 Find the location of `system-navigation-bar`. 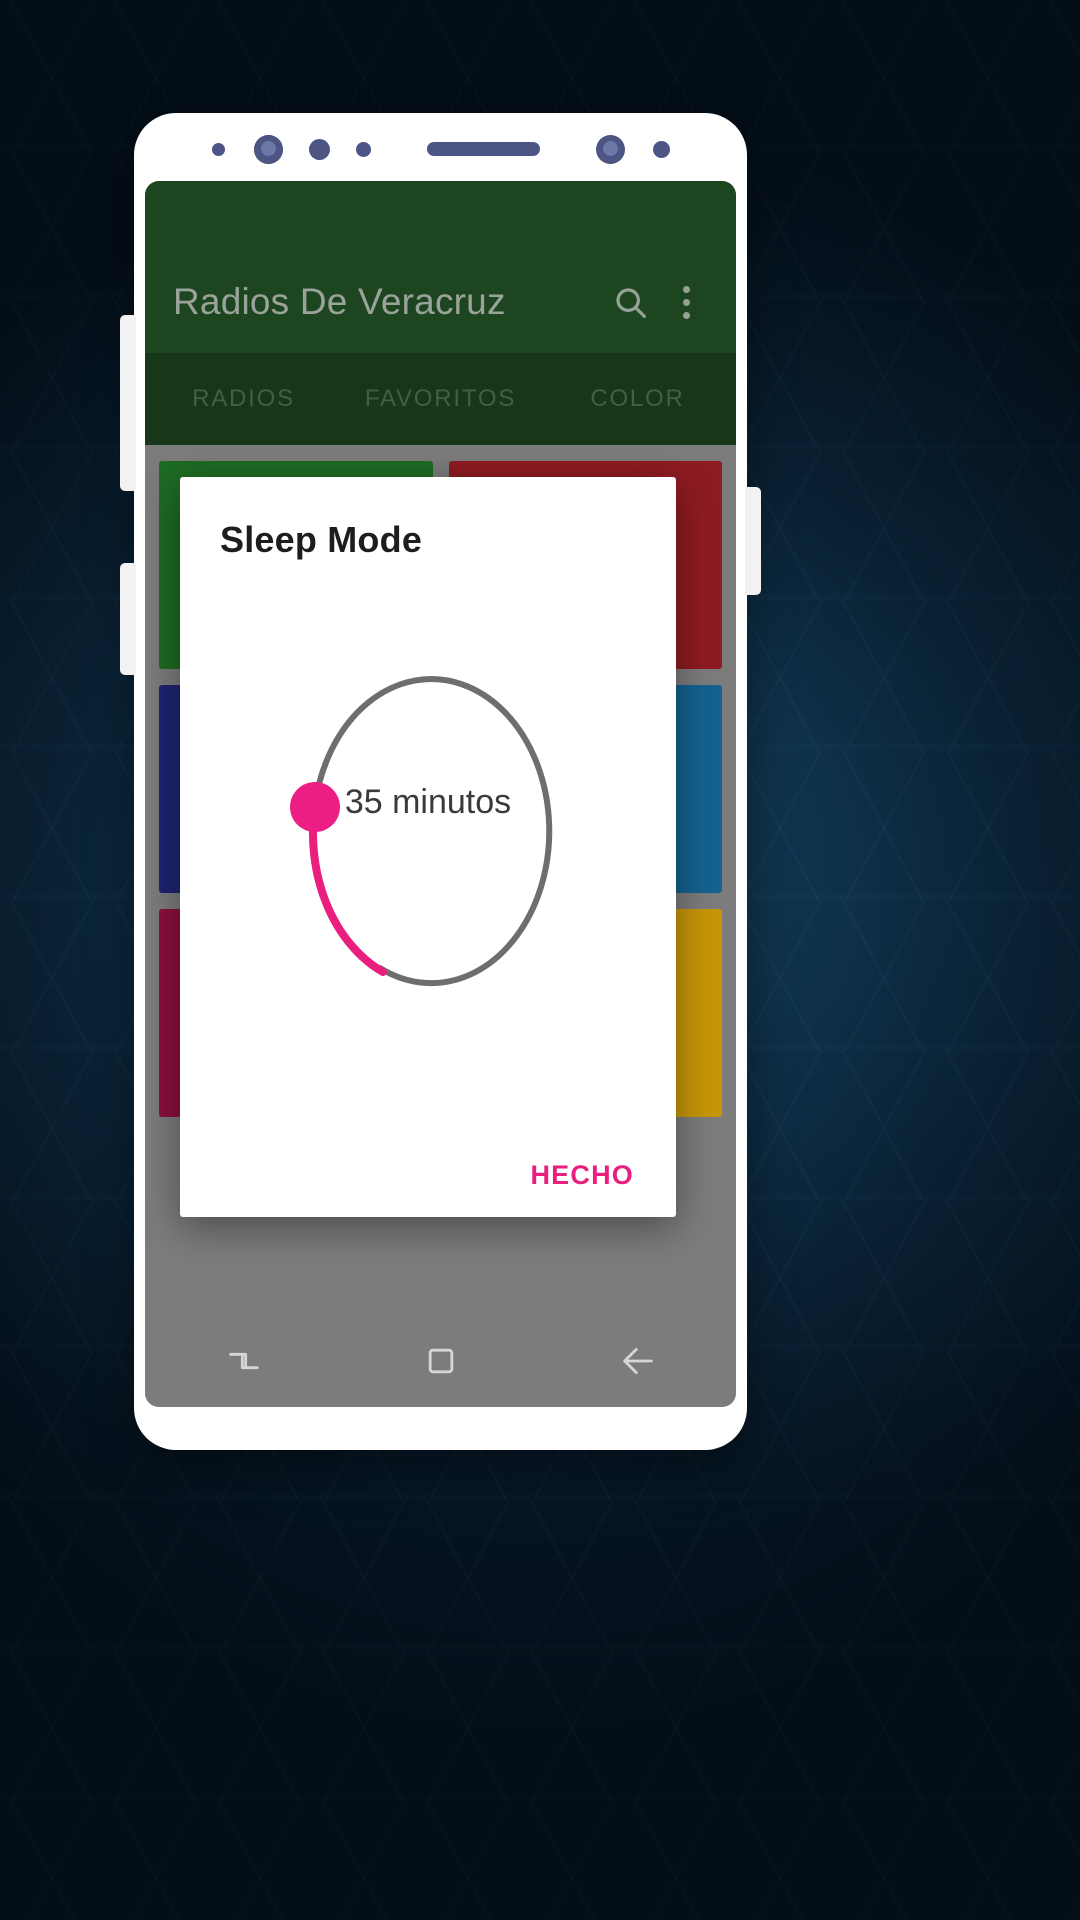

system-navigation-bar is located at coordinates (440, 1361).